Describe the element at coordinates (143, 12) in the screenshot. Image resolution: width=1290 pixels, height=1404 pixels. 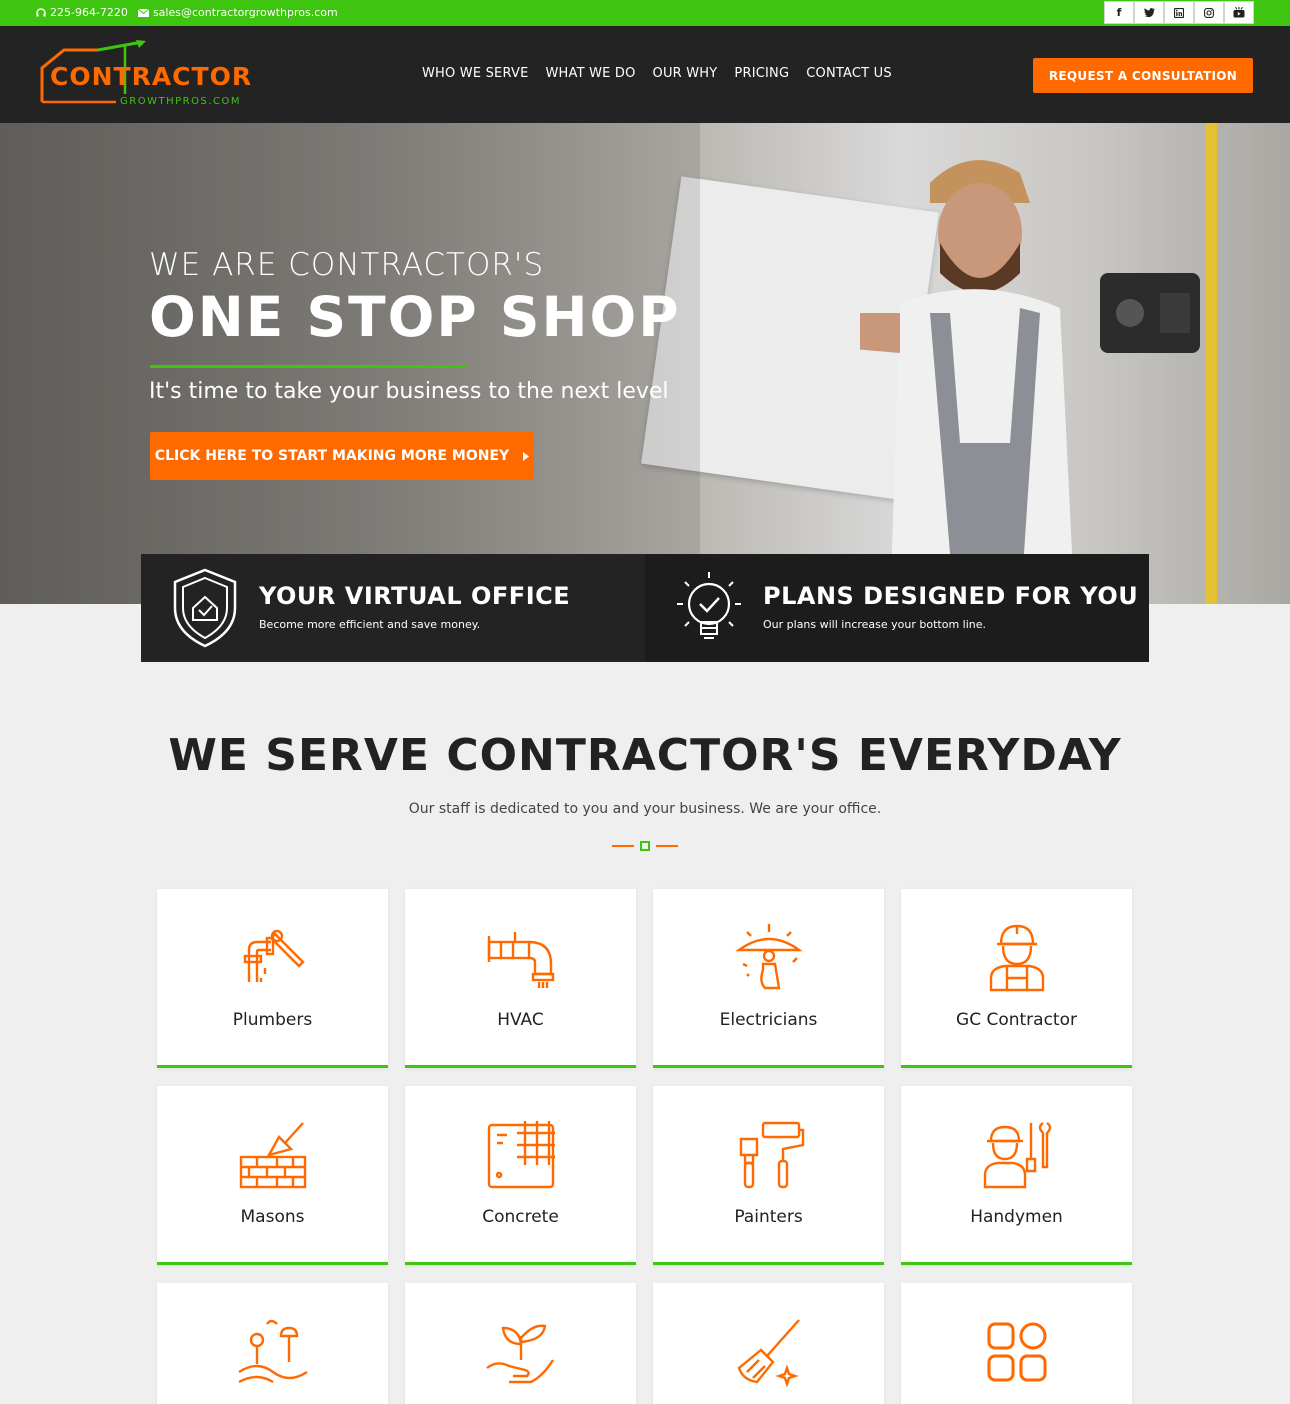
I see `envelope-icon` at that location.